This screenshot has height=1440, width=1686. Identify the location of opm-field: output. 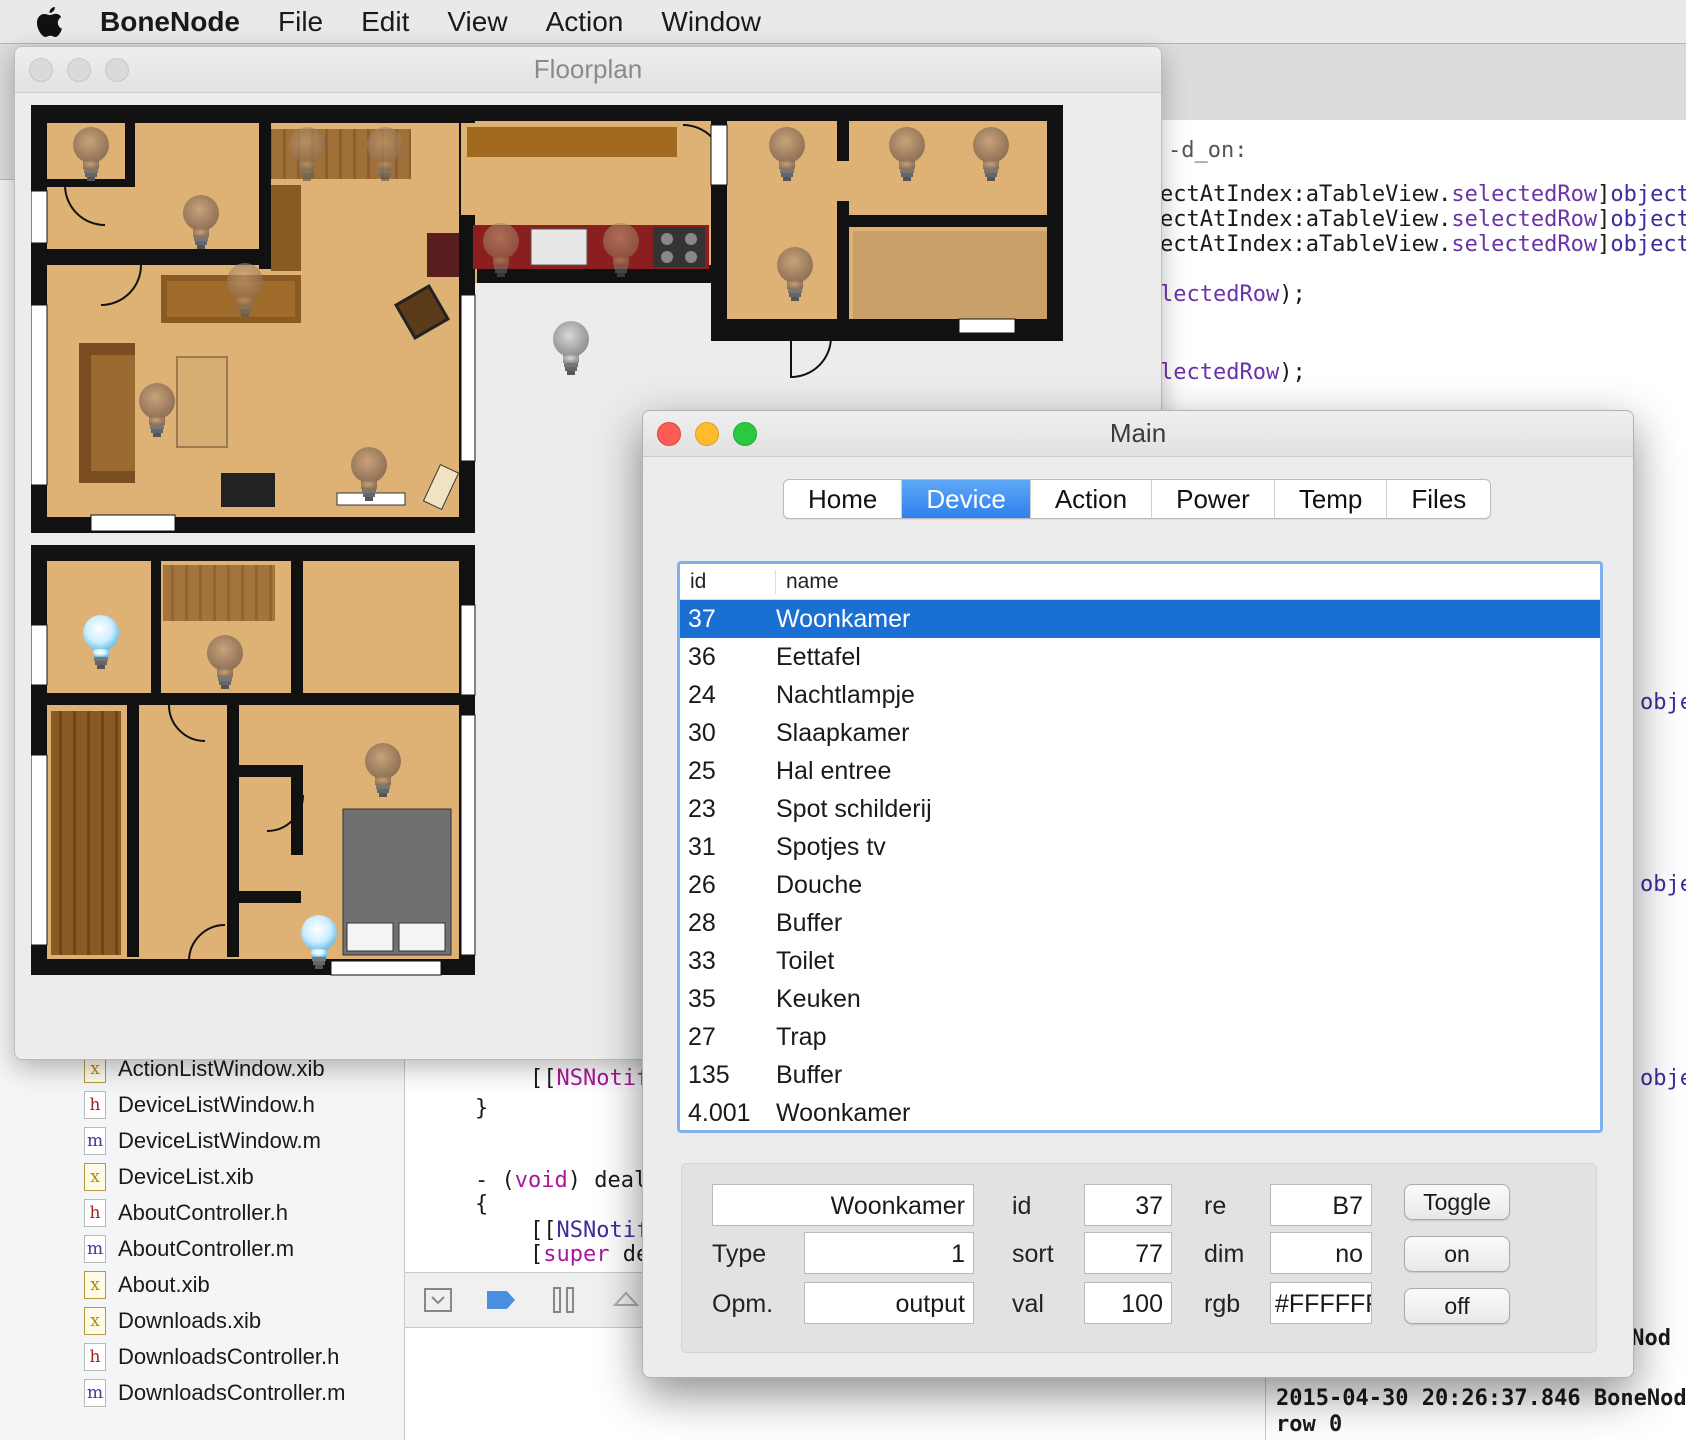
(889, 1303).